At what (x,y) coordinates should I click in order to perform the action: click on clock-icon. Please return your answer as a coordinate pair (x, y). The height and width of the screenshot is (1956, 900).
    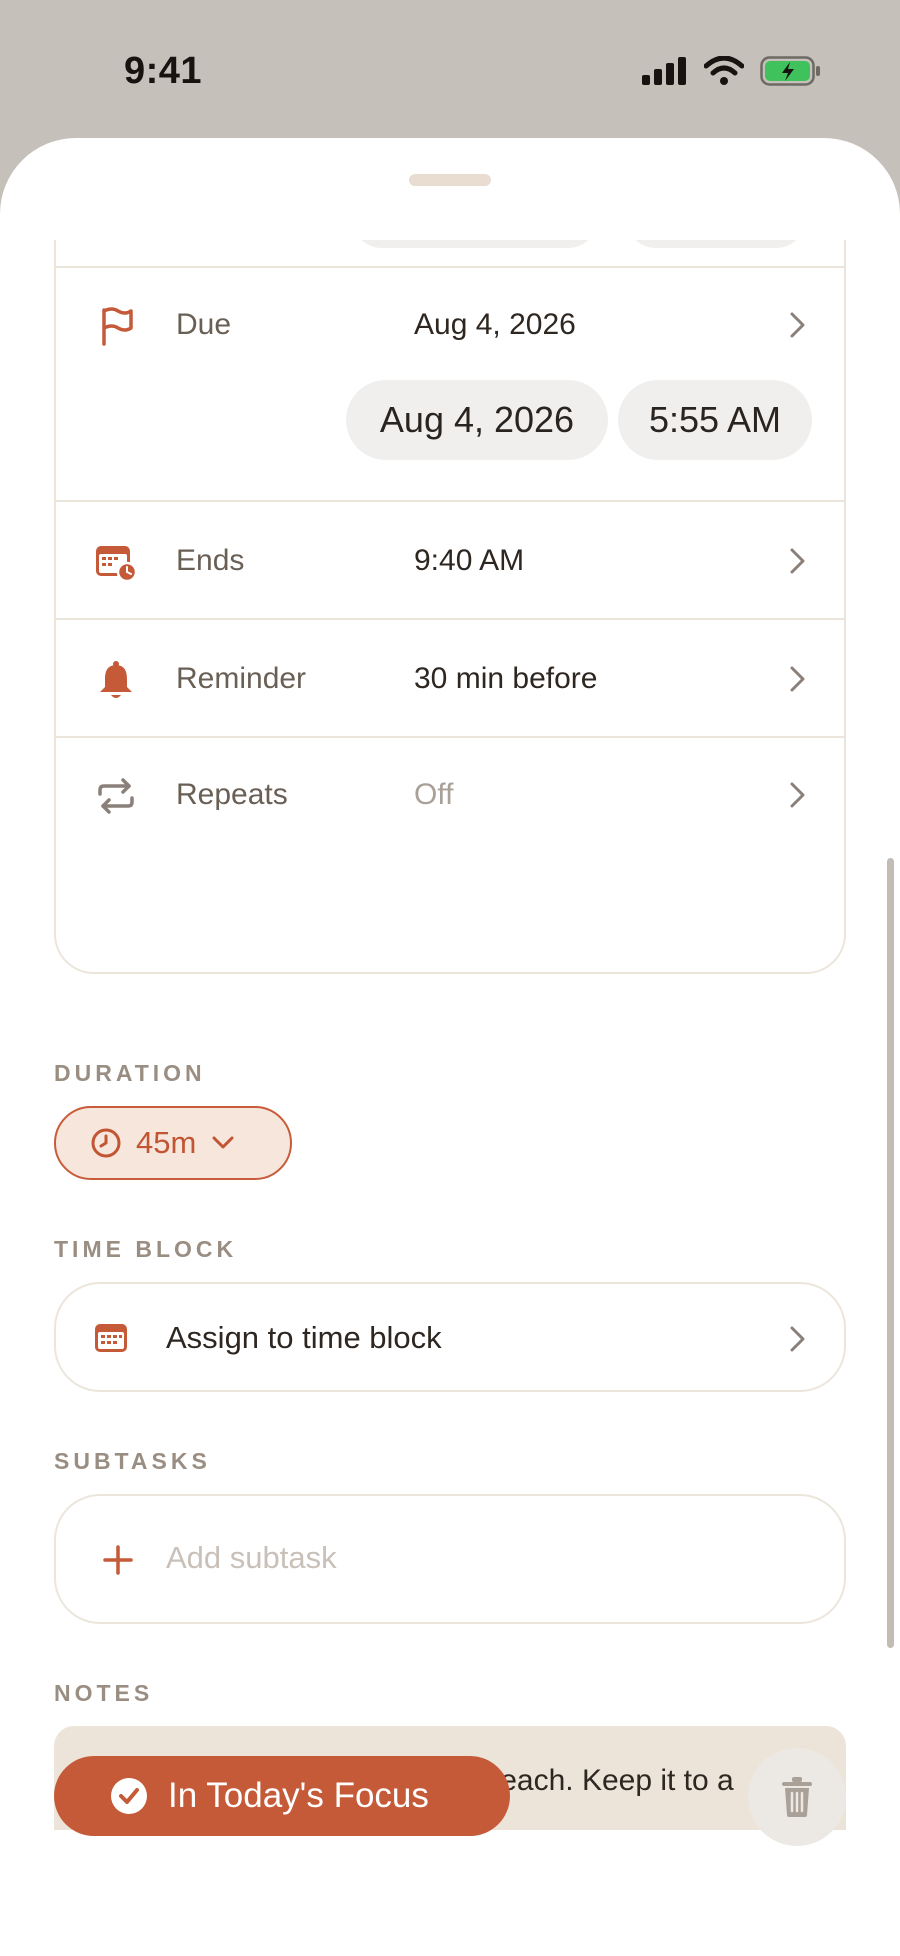
    Looking at the image, I should click on (106, 1143).